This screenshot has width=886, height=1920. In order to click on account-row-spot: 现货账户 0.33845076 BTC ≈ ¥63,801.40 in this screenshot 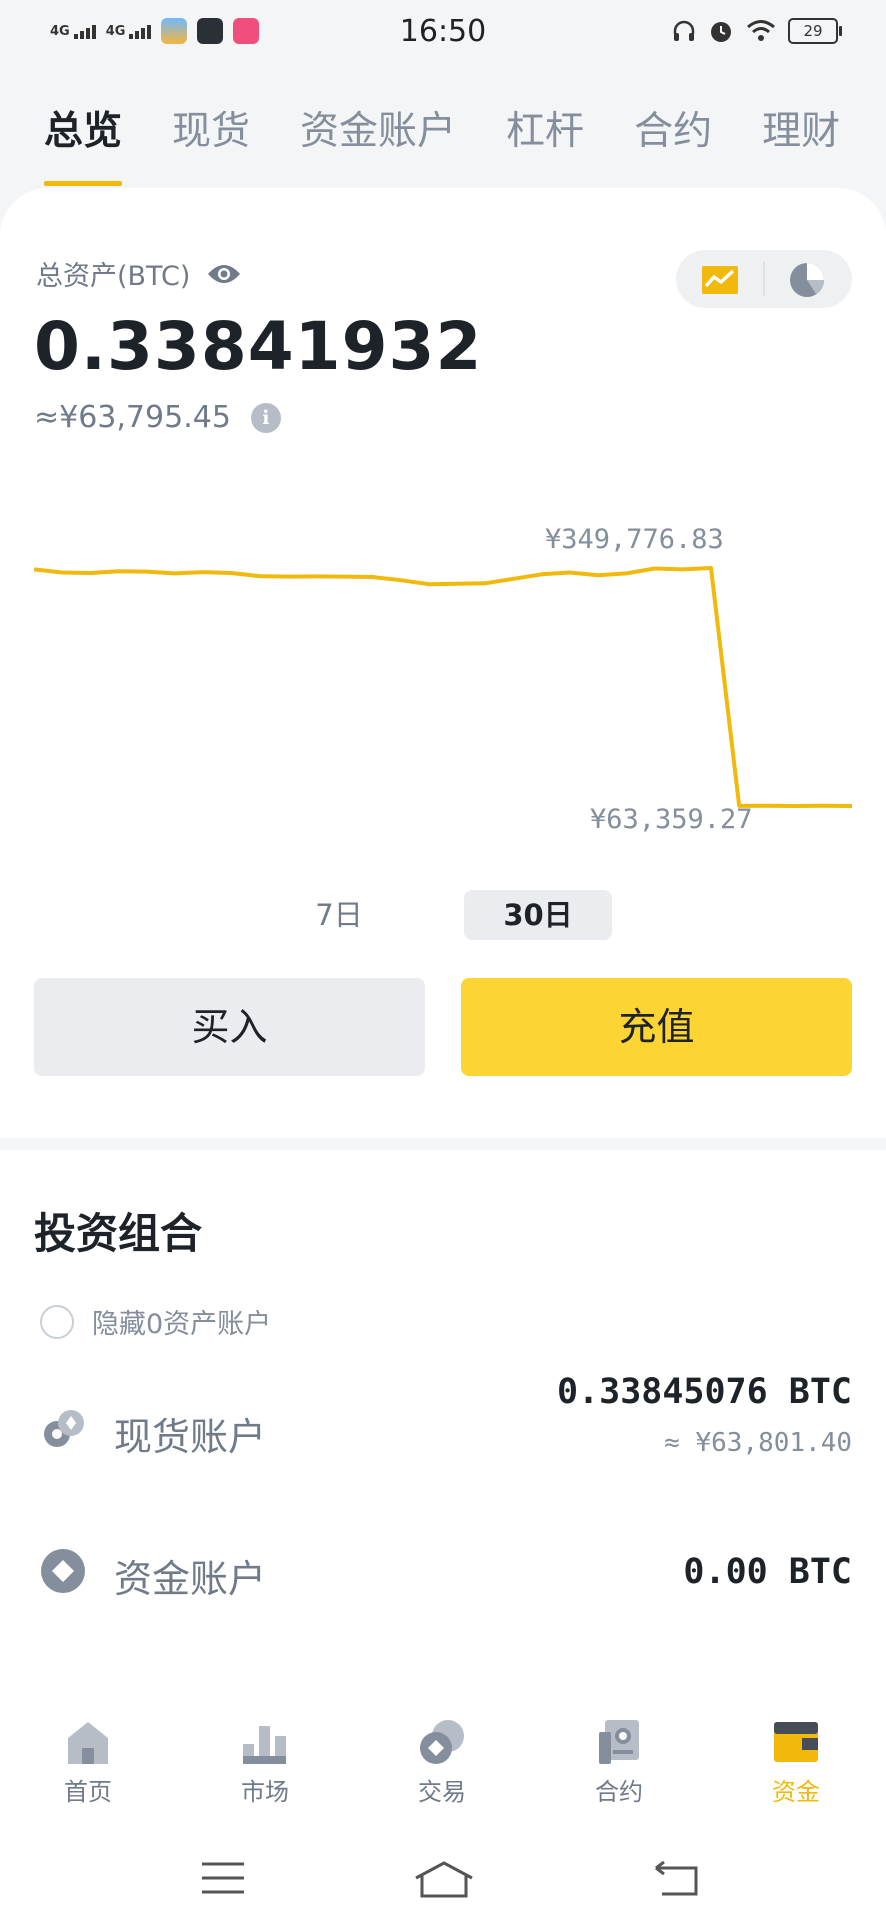, I will do `click(443, 1430)`.